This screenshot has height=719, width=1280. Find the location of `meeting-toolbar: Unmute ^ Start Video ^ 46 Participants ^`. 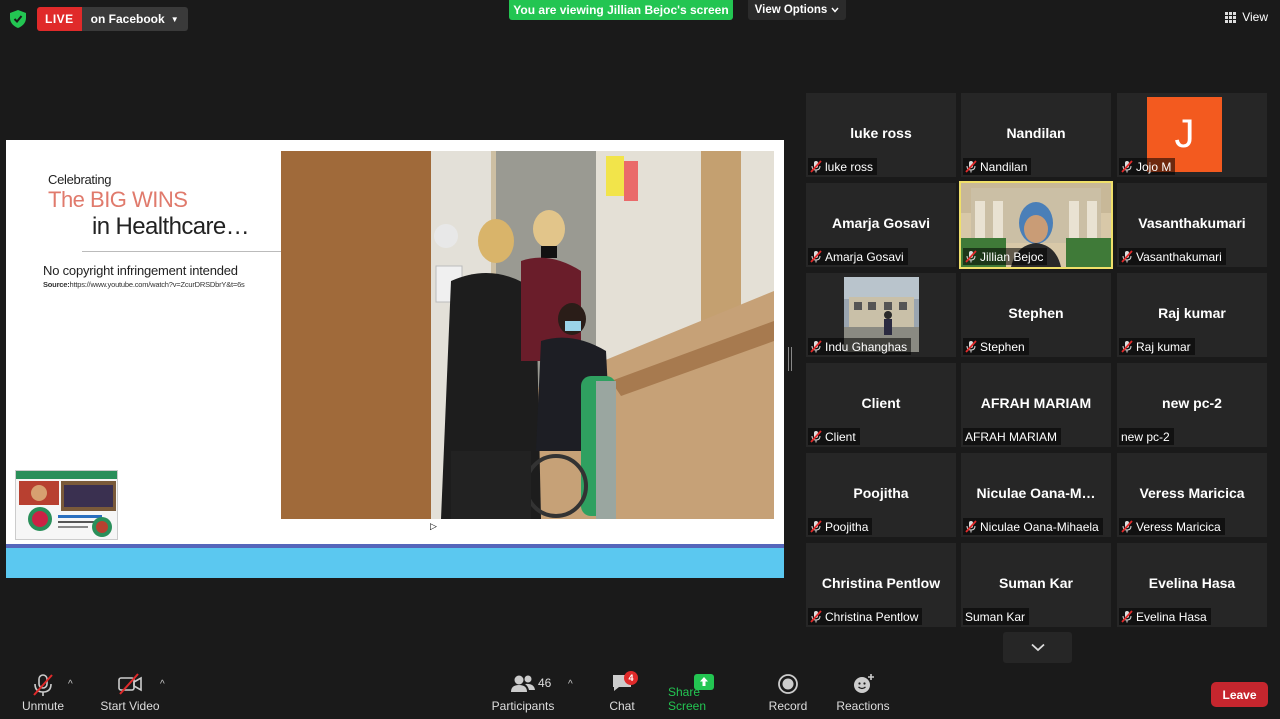

meeting-toolbar: Unmute ^ Start Video ^ 46 Participants ^ is located at coordinates (640, 691).